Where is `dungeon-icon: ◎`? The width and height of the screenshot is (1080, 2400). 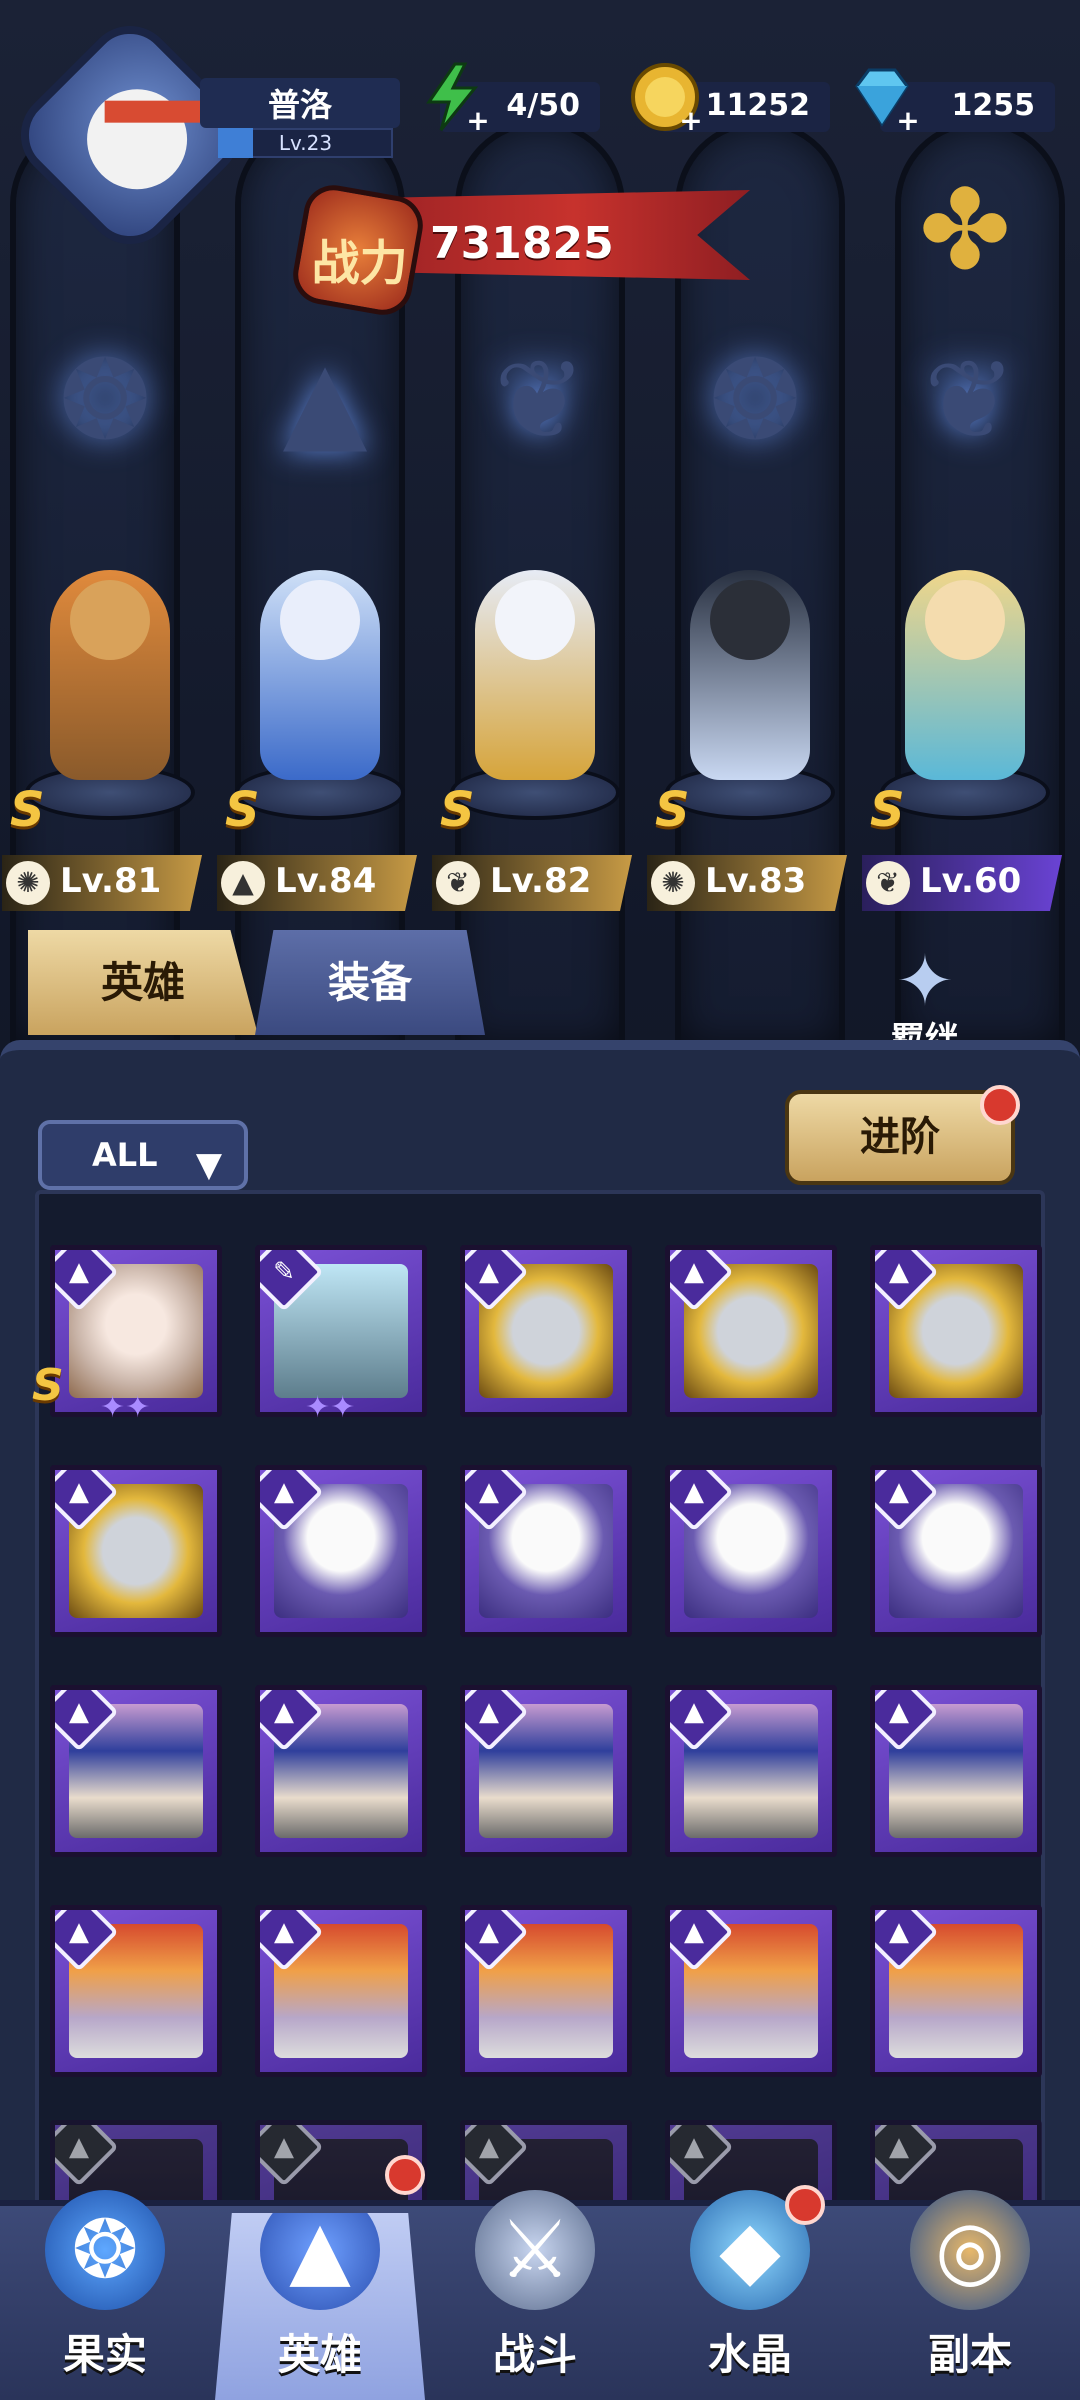 dungeon-icon: ◎ is located at coordinates (970, 2250).